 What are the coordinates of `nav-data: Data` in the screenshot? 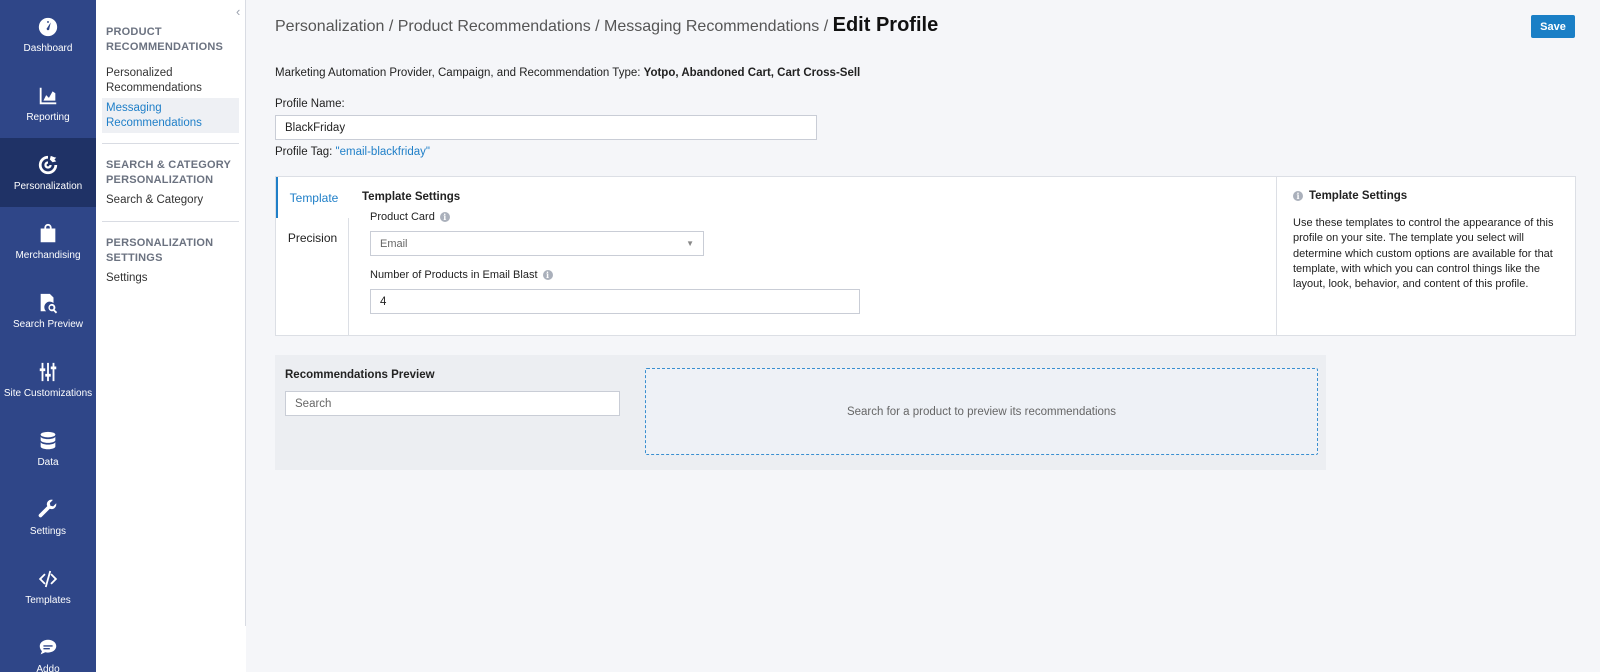 It's located at (48, 448).